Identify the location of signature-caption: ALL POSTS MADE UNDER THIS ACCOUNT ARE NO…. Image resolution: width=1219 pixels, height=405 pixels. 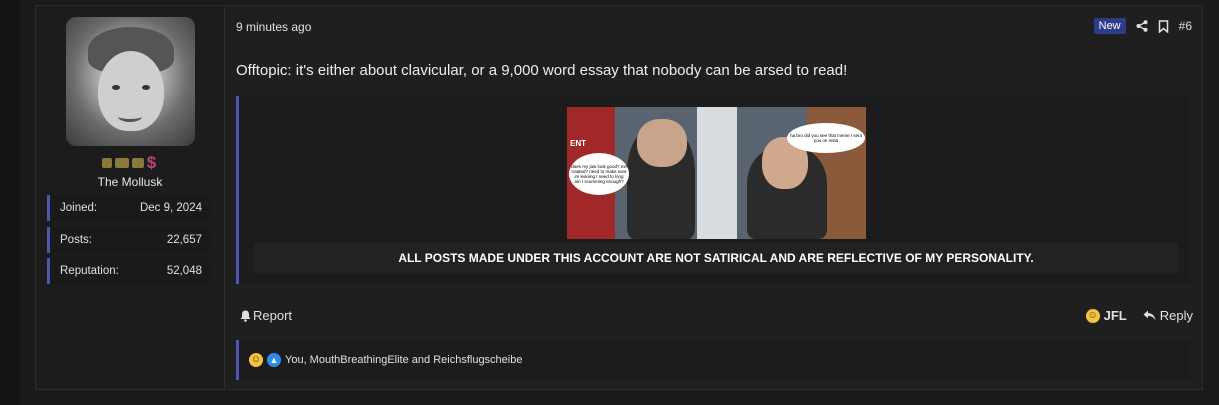
(716, 258).